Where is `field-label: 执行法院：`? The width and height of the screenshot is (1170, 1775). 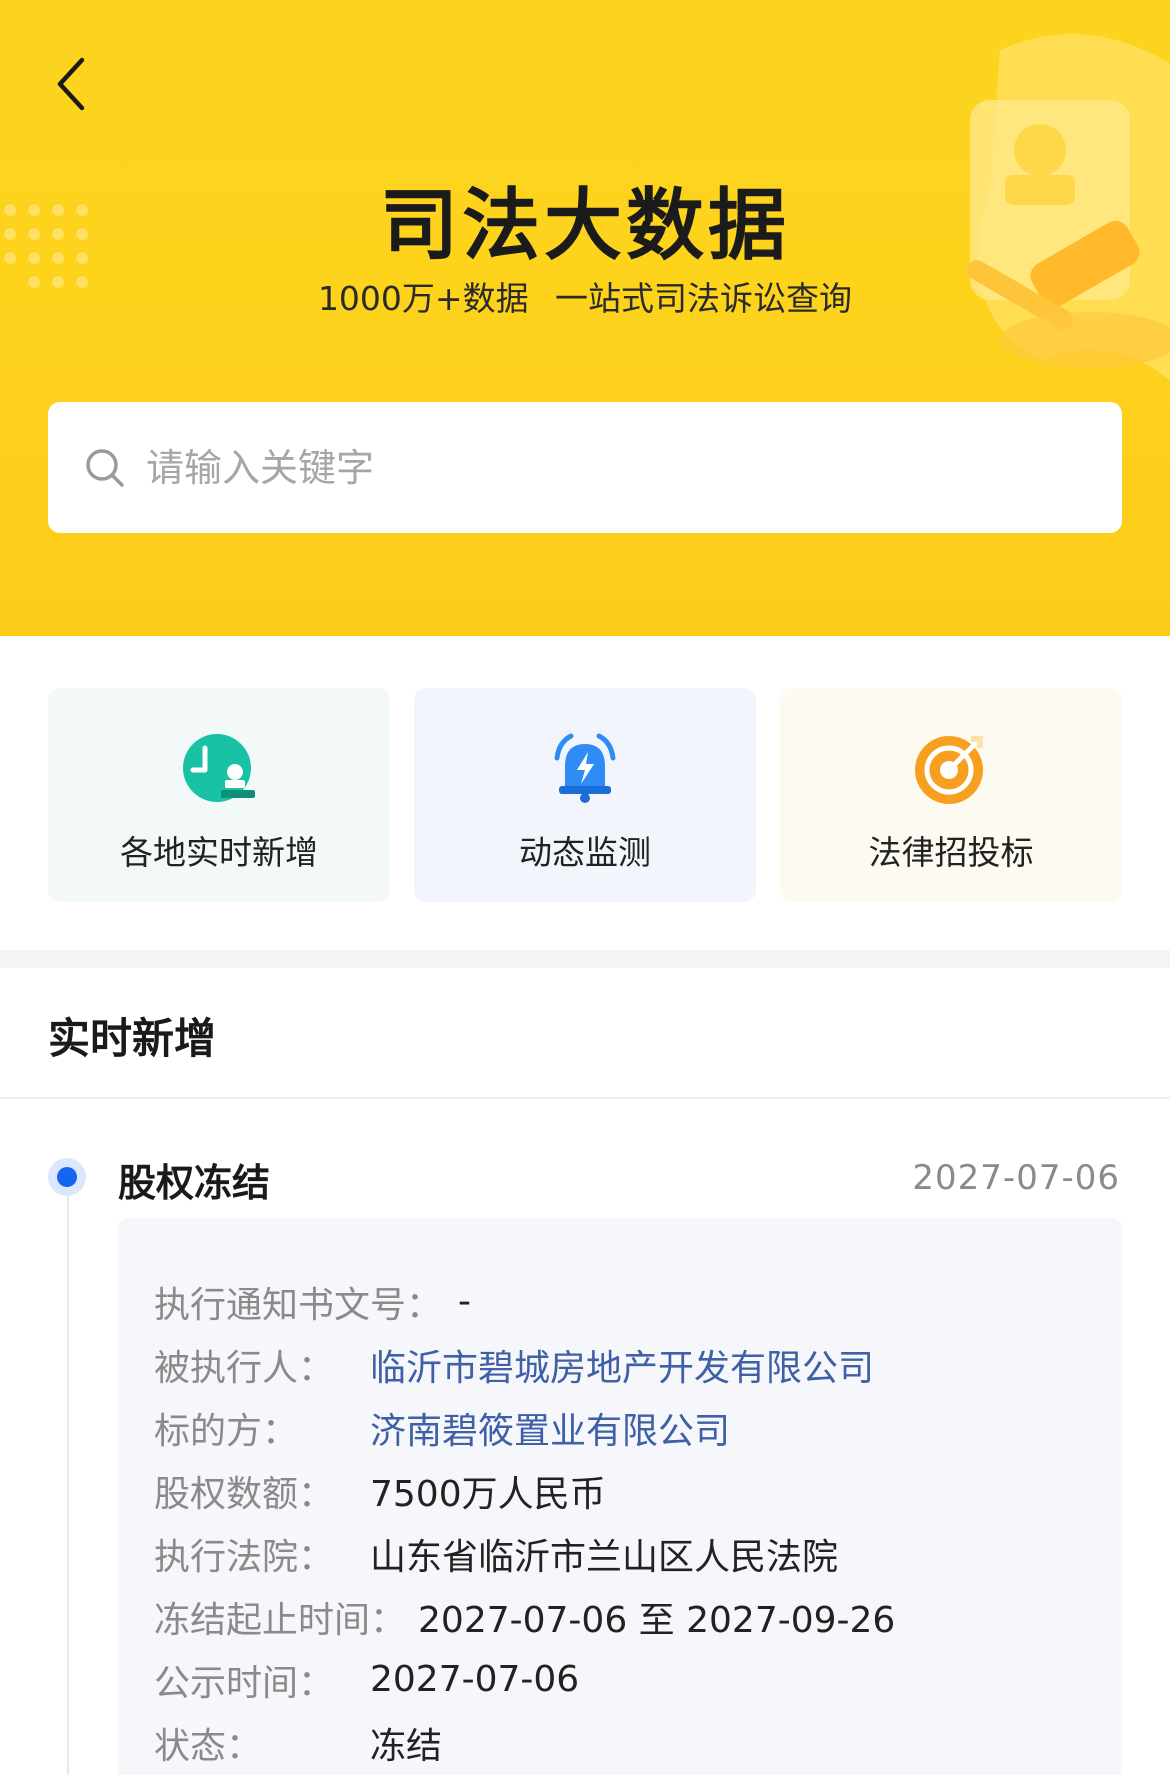 field-label: 执行法院： is located at coordinates (244, 1557).